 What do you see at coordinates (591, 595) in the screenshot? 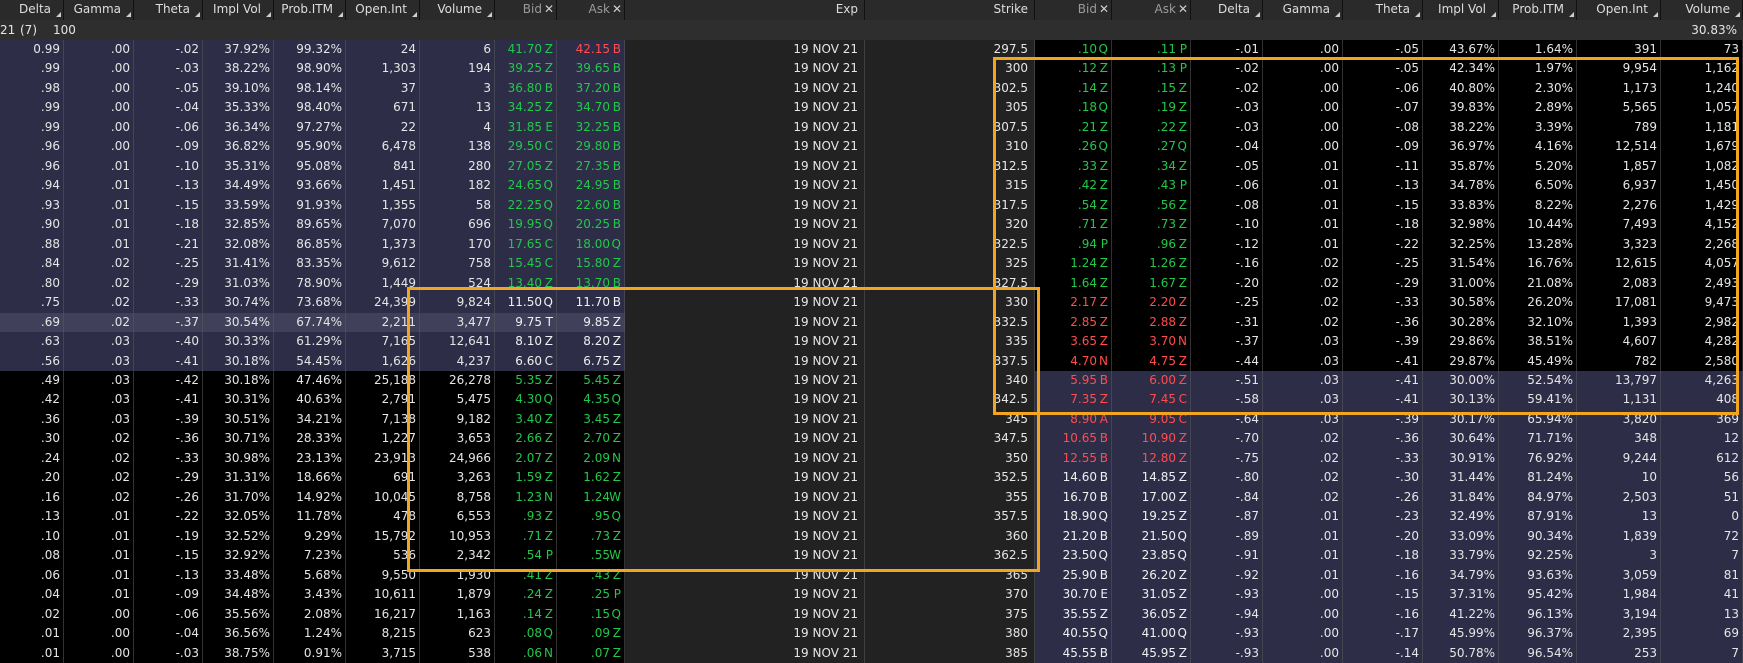
I see `call-ask: .25 P` at bounding box center [591, 595].